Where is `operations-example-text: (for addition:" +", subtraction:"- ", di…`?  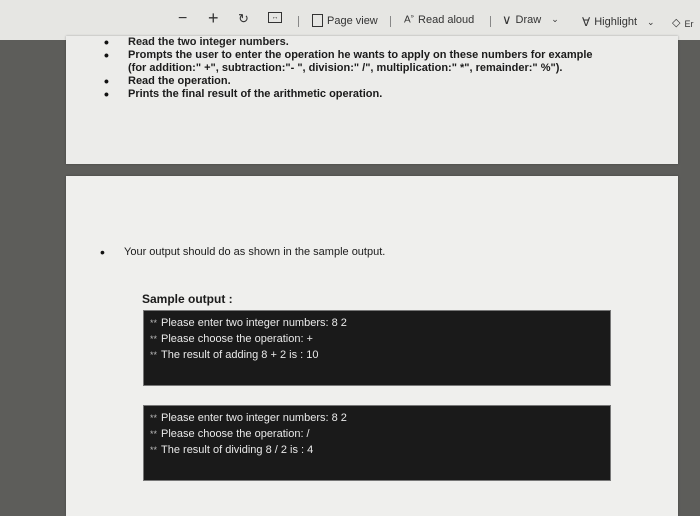
operations-example-text: (for addition:" +", subtraction:"- ", di… is located at coordinates (345, 68).